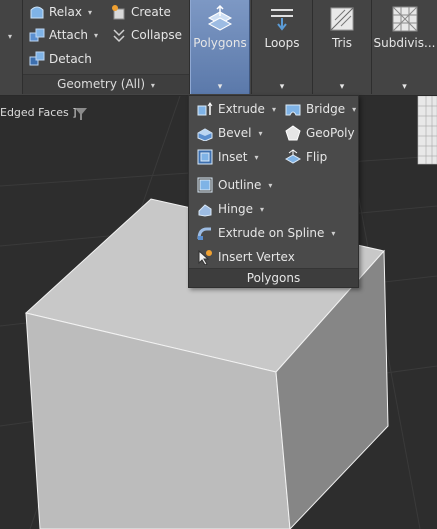 This screenshot has width=437, height=529. Describe the element at coordinates (151, 12) in the screenshot. I see `create-label: Create` at that location.